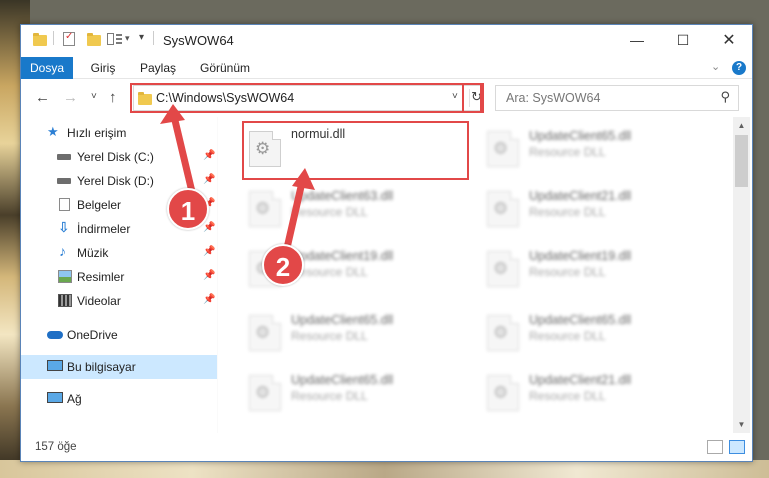  What do you see at coordinates (725, 97) in the screenshot?
I see `search-icon: ⚲` at bounding box center [725, 97].